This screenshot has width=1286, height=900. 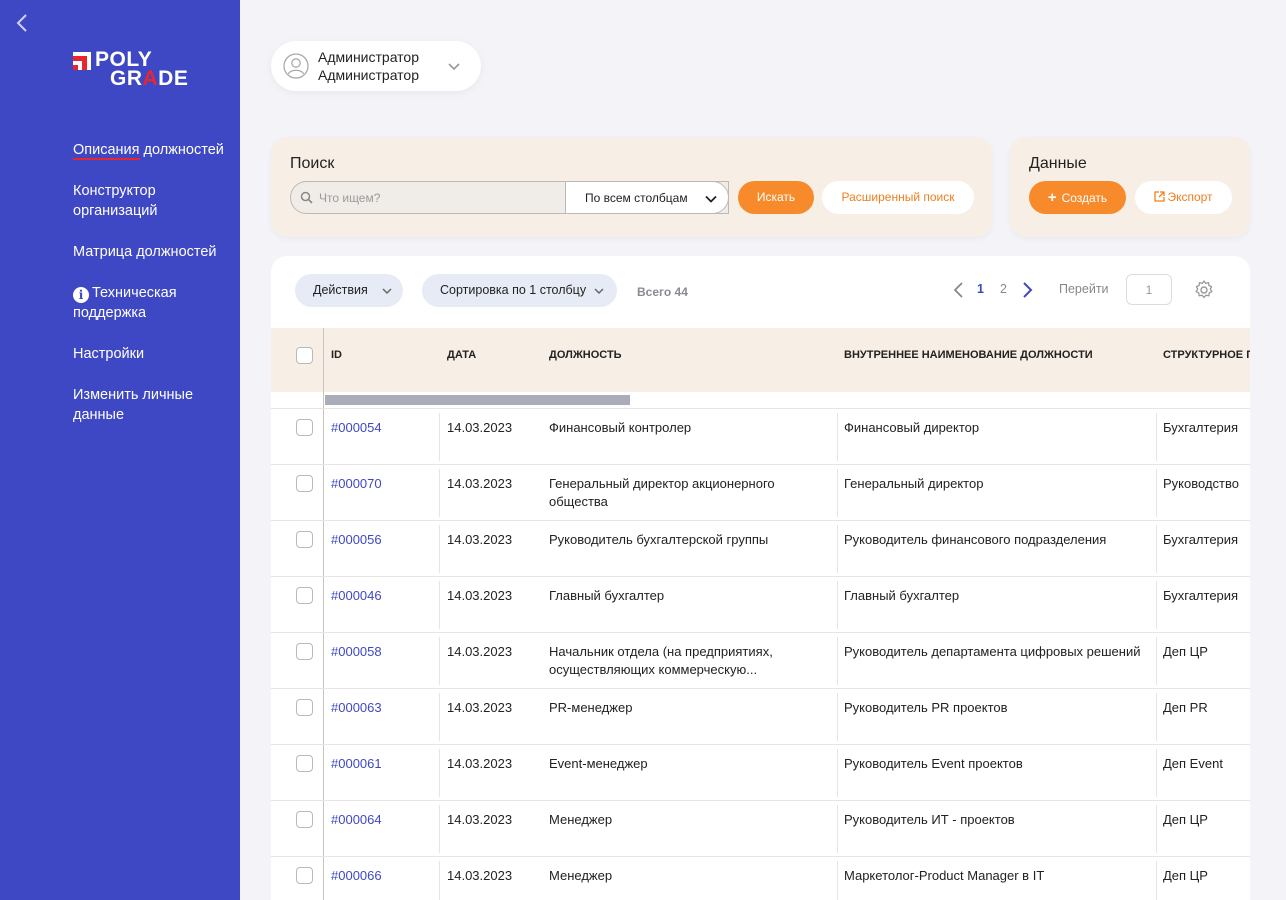 I want to click on sidebar-item-settings: Настройки, so click(x=153, y=354).